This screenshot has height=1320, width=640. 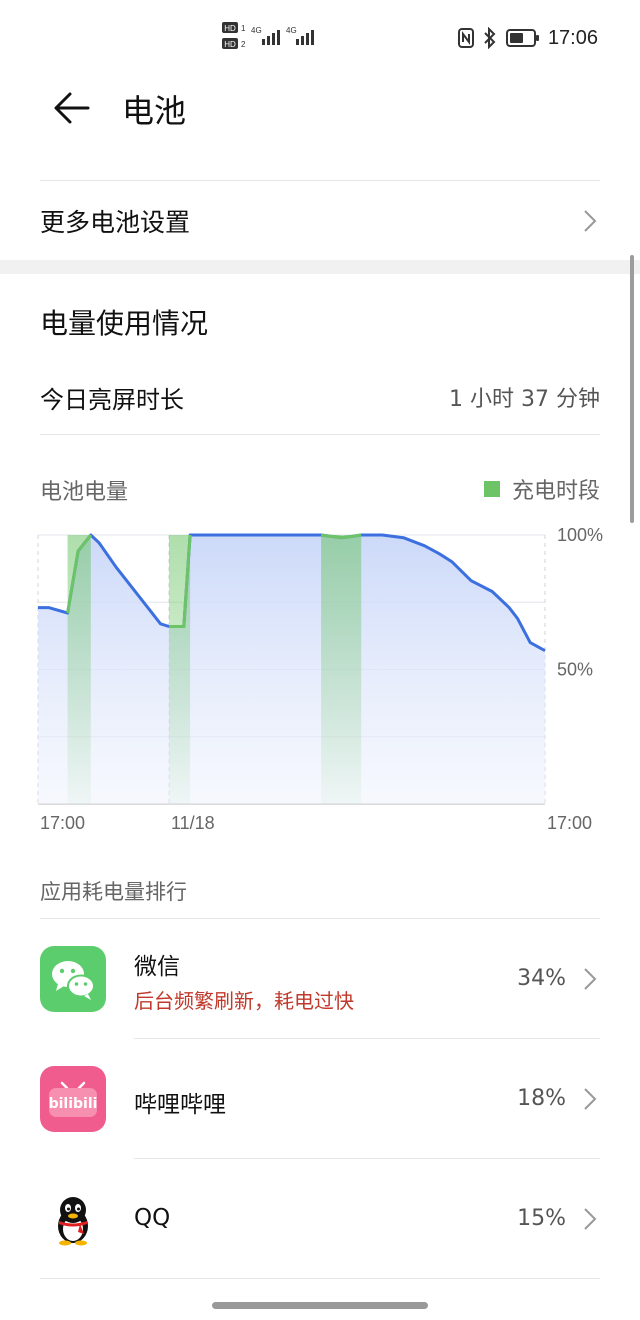 What do you see at coordinates (541, 978) in the screenshot?
I see `app-percent: 34%` at bounding box center [541, 978].